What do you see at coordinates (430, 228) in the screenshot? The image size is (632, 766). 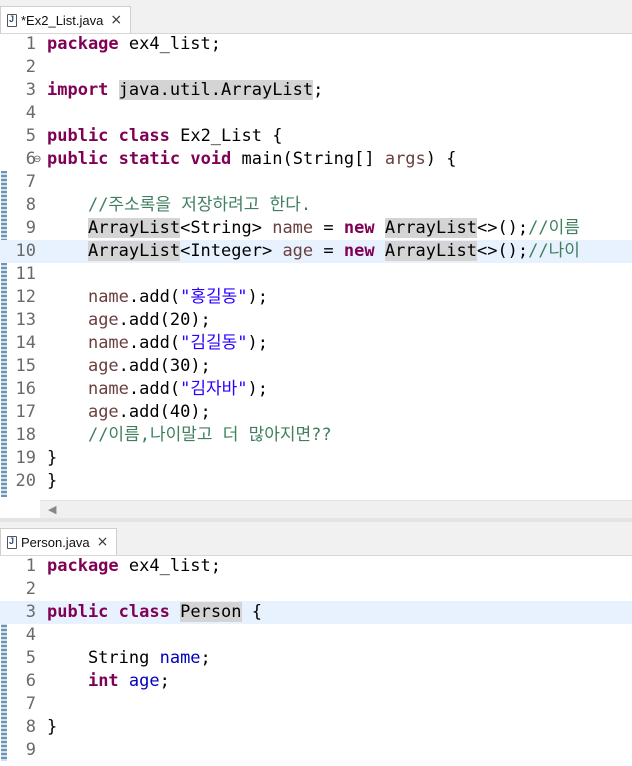 I see `code-token: ArrayList` at bounding box center [430, 228].